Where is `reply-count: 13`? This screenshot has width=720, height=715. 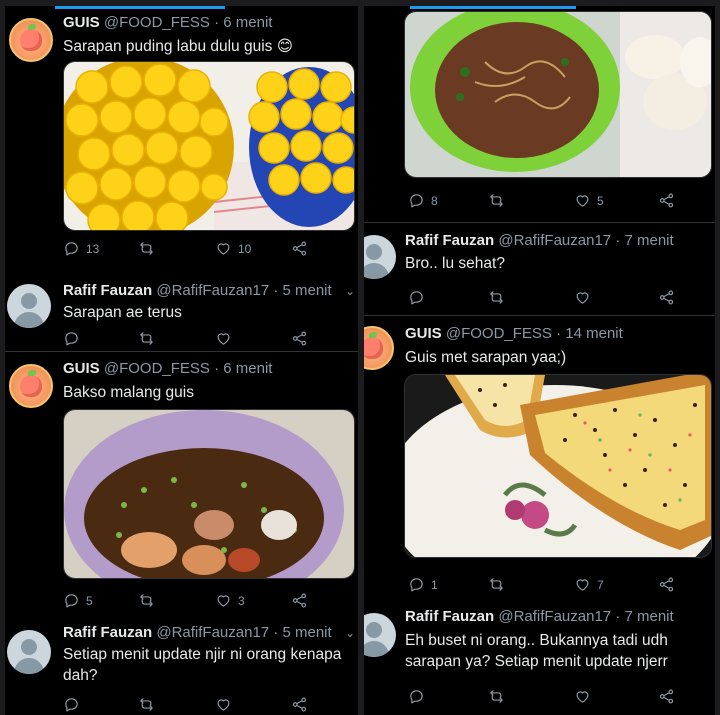 reply-count: 13 is located at coordinates (93, 248).